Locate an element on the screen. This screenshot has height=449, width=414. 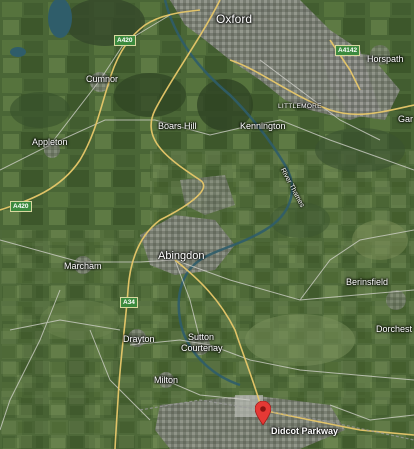
place-label-appleton: Appleton is located at coordinates (50, 142).